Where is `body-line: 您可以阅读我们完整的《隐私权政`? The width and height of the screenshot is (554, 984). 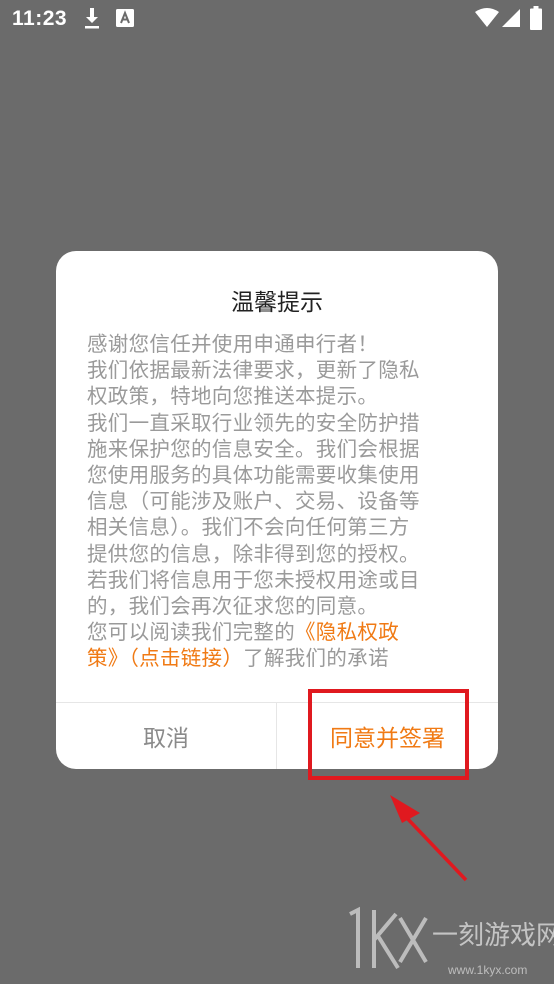
body-line: 您可以阅读我们完整的《隐私权政 is located at coordinates (278, 632).